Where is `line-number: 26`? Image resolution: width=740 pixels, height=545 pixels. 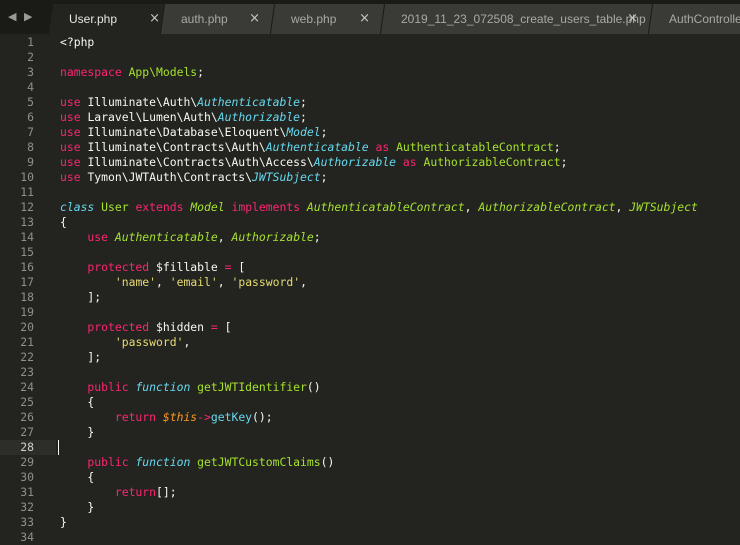 line-number: 26 is located at coordinates (27, 417).